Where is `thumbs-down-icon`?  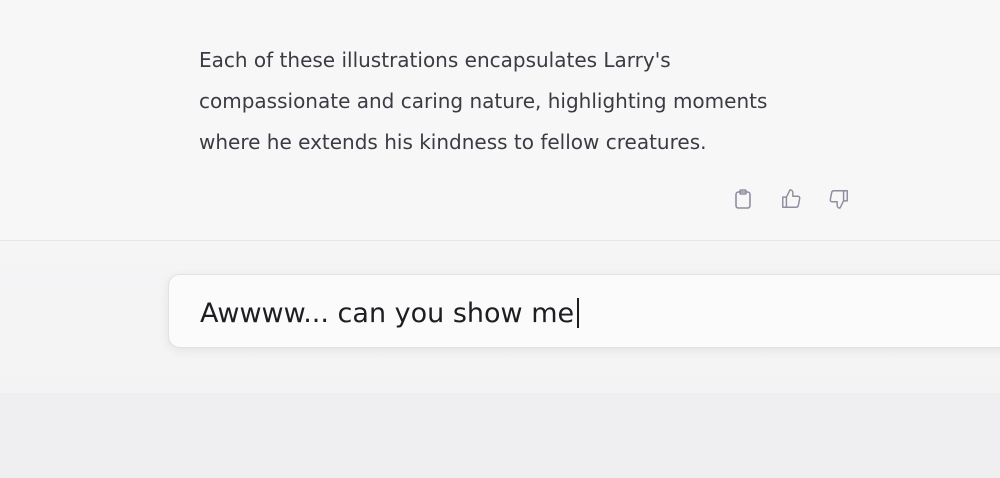 thumbs-down-icon is located at coordinates (838, 199).